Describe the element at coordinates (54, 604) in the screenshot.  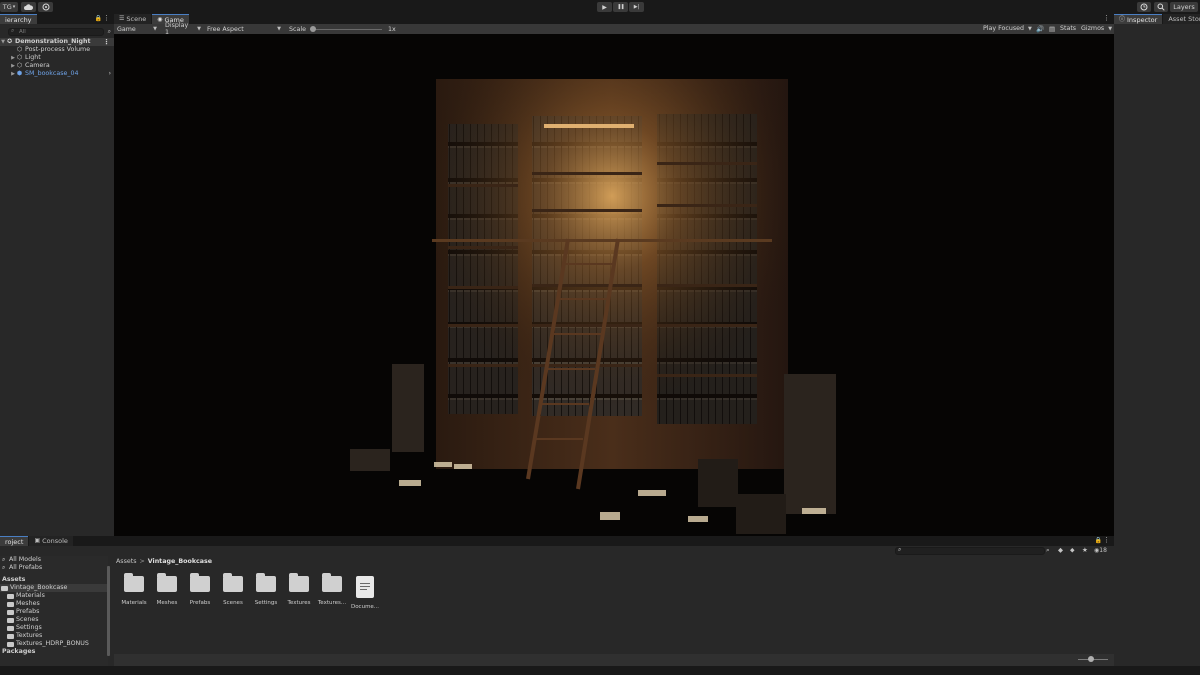
I see `folder-meshes: Meshes` at that location.